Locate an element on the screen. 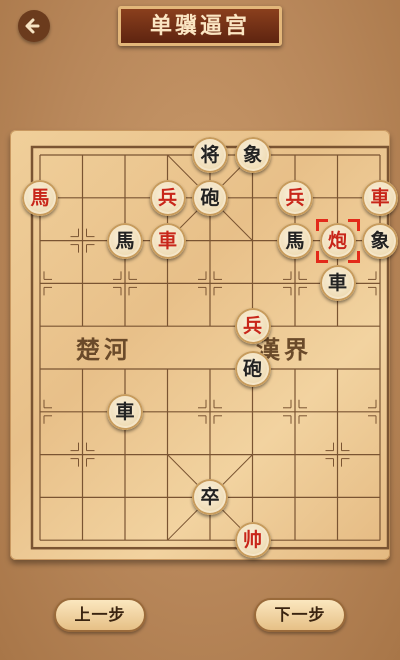  chess-piece-red: 馬 is located at coordinates (40, 197).